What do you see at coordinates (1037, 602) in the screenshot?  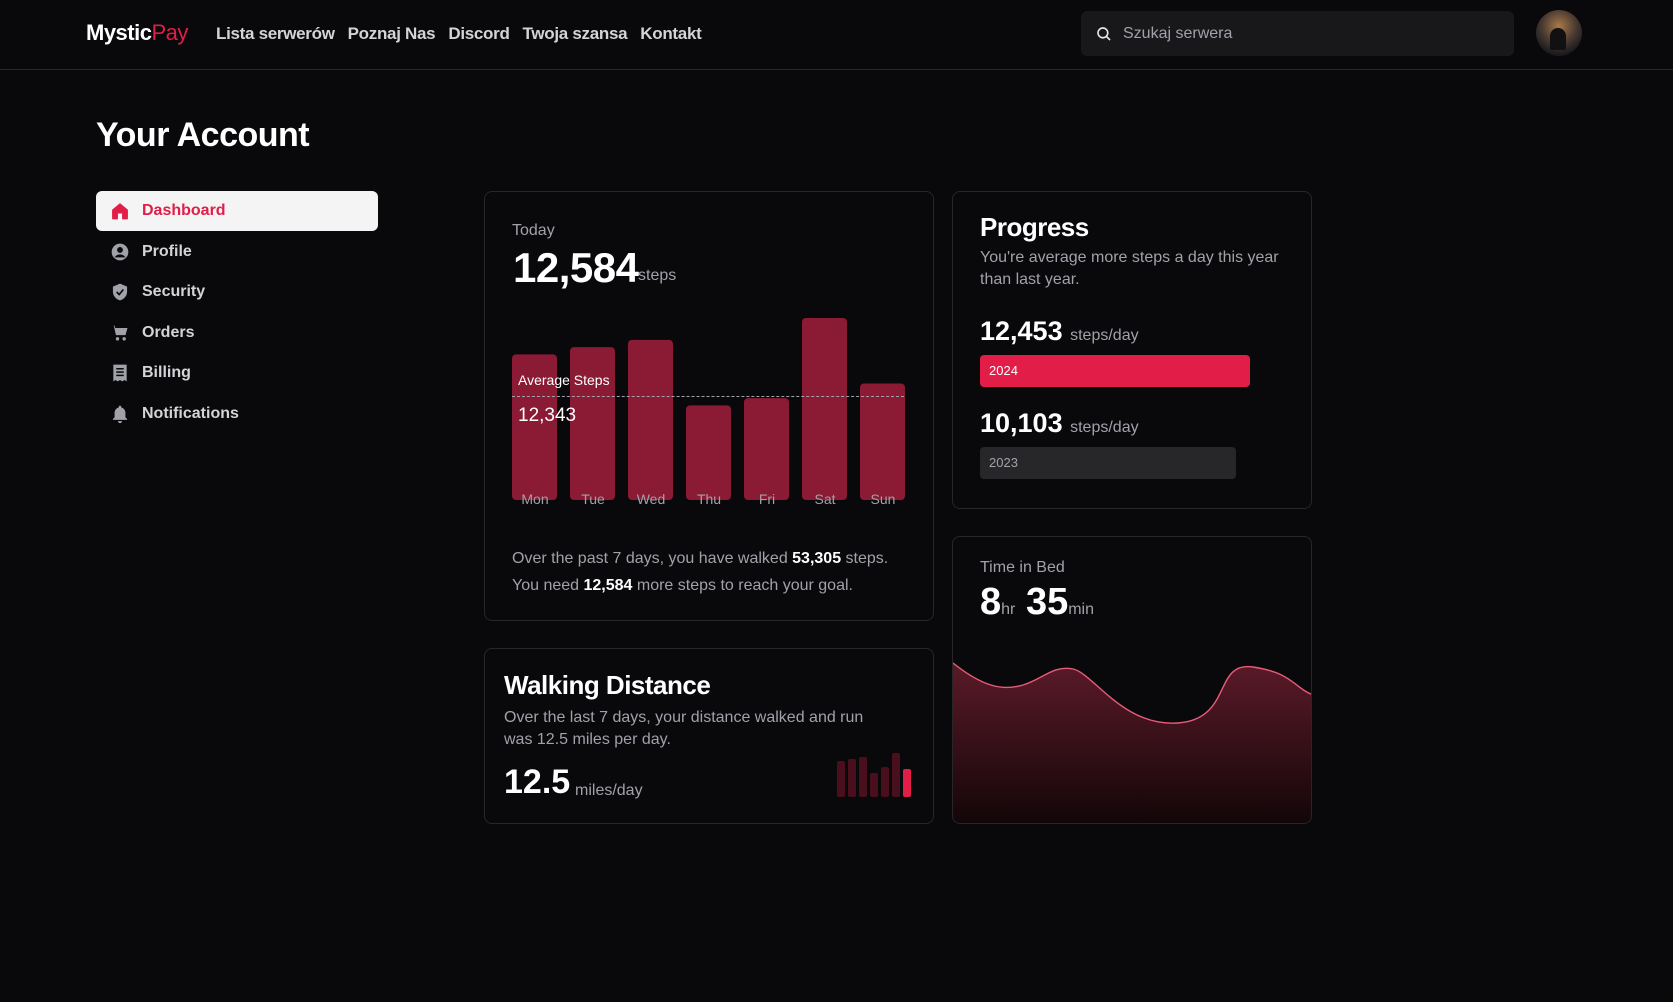 I see `time-in-bed-value: 8hr 35min` at bounding box center [1037, 602].